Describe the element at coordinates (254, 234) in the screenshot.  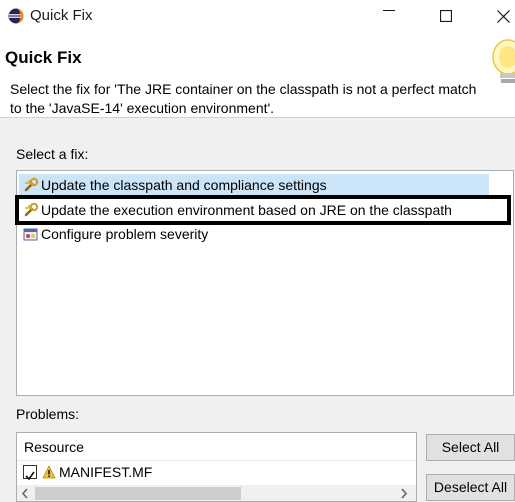
I see `fix-item-configure-severity: Configure problem severity` at that location.